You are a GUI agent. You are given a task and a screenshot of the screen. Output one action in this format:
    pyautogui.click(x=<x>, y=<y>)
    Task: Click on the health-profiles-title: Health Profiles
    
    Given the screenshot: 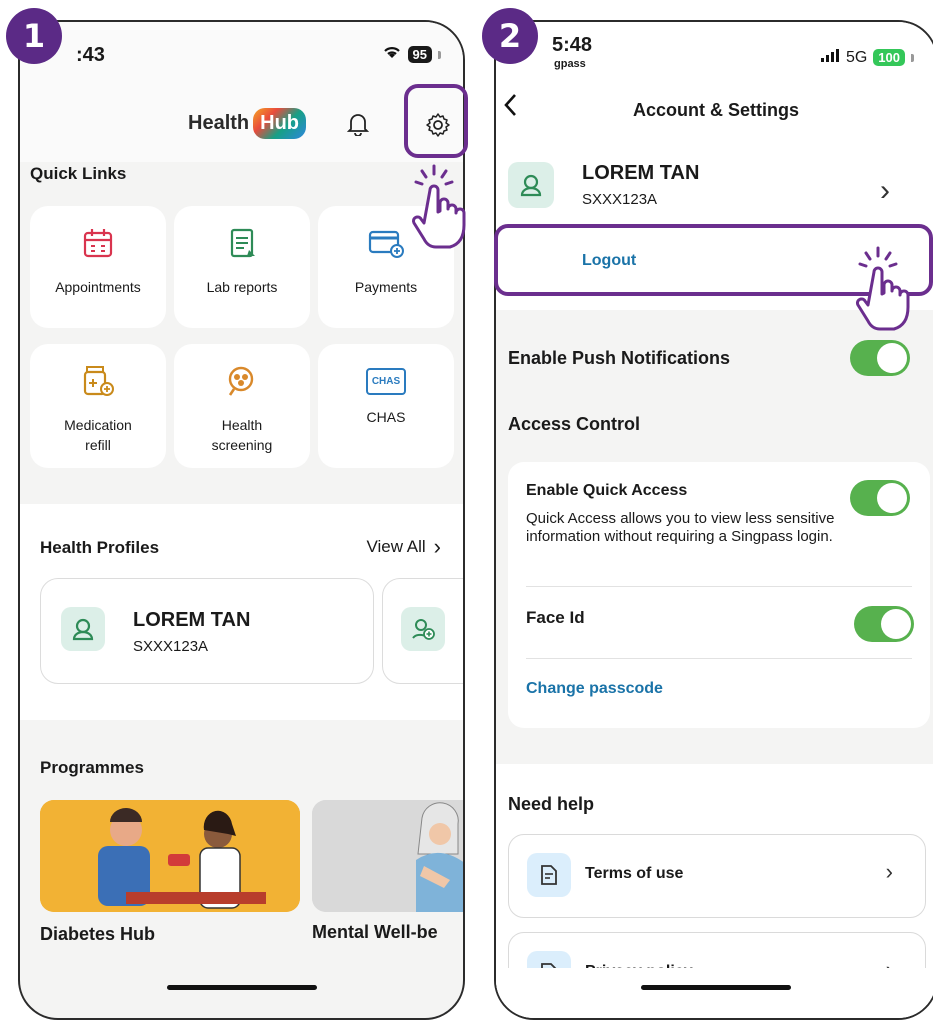 What is the action you would take?
    pyautogui.click(x=100, y=547)
    